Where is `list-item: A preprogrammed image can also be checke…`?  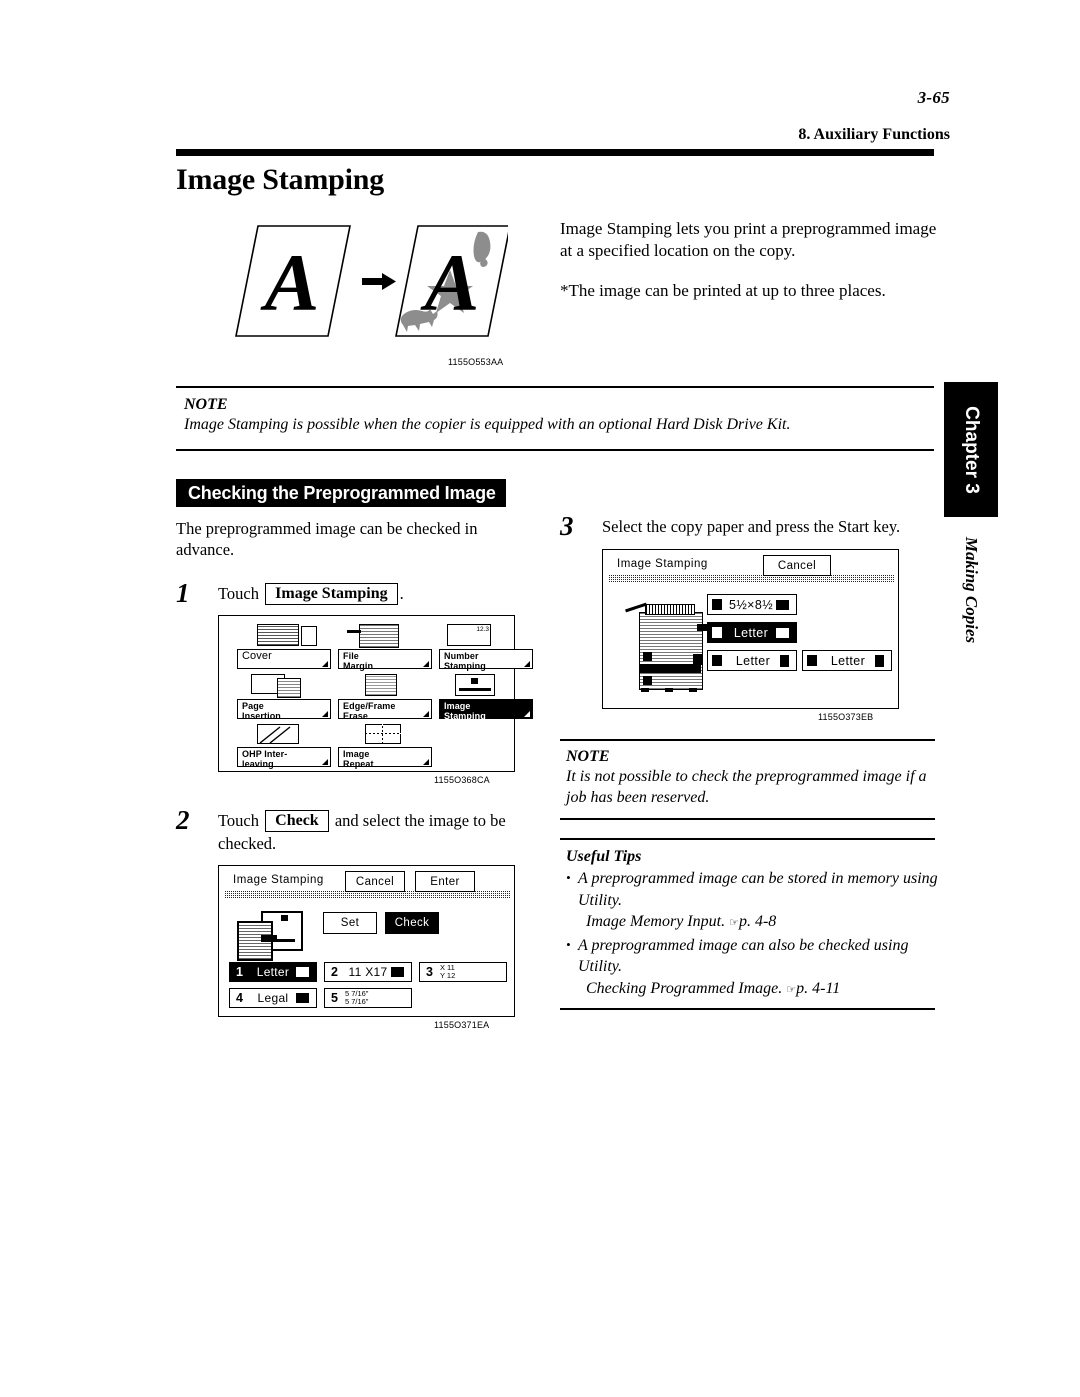
list-item: A preprogrammed image can also be checke… is located at coordinates (752, 968).